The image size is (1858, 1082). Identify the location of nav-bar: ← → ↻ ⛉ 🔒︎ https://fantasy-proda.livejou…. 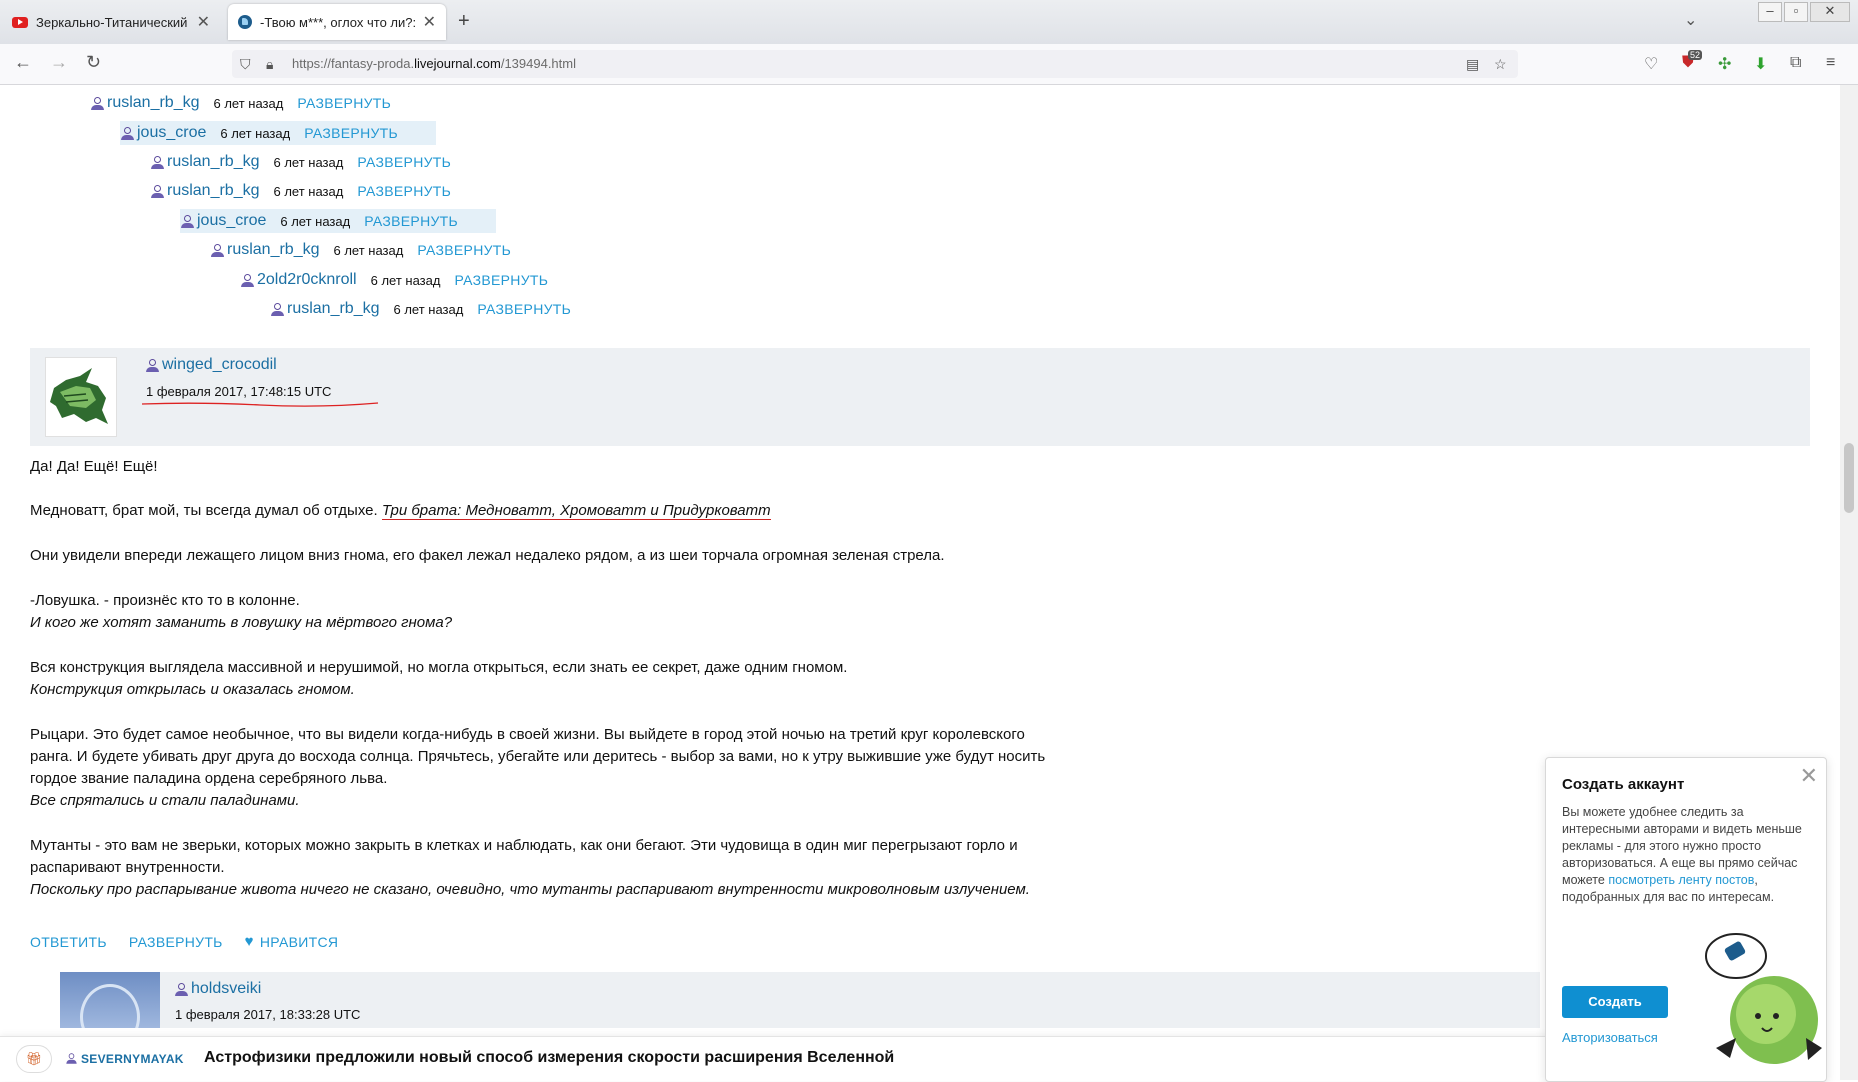
(929, 64).